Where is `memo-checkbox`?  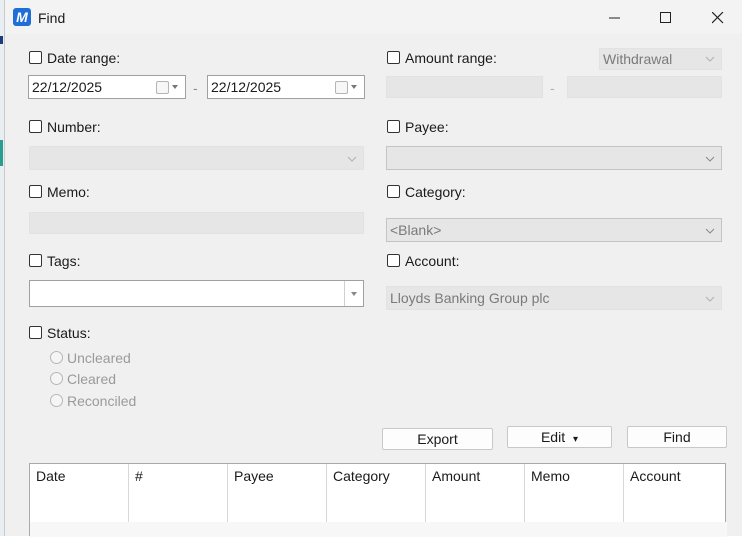
memo-checkbox is located at coordinates (35, 191).